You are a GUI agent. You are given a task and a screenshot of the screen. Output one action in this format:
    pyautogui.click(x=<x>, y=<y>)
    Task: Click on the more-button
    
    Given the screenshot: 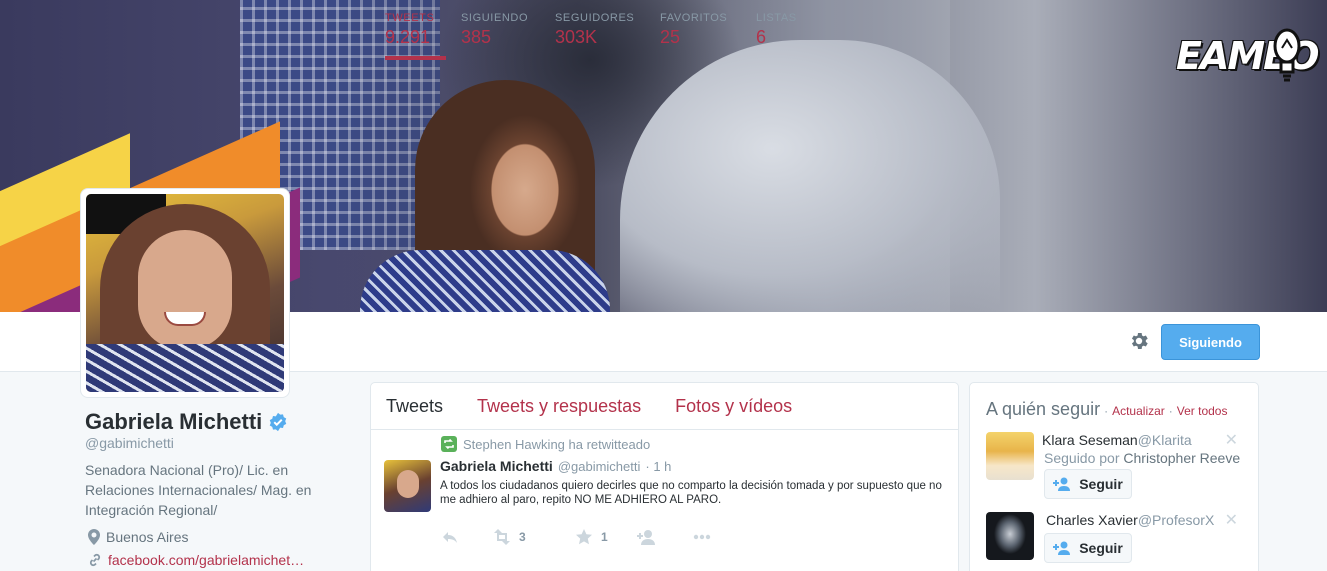 What is the action you would take?
    pyautogui.click(x=708, y=537)
    